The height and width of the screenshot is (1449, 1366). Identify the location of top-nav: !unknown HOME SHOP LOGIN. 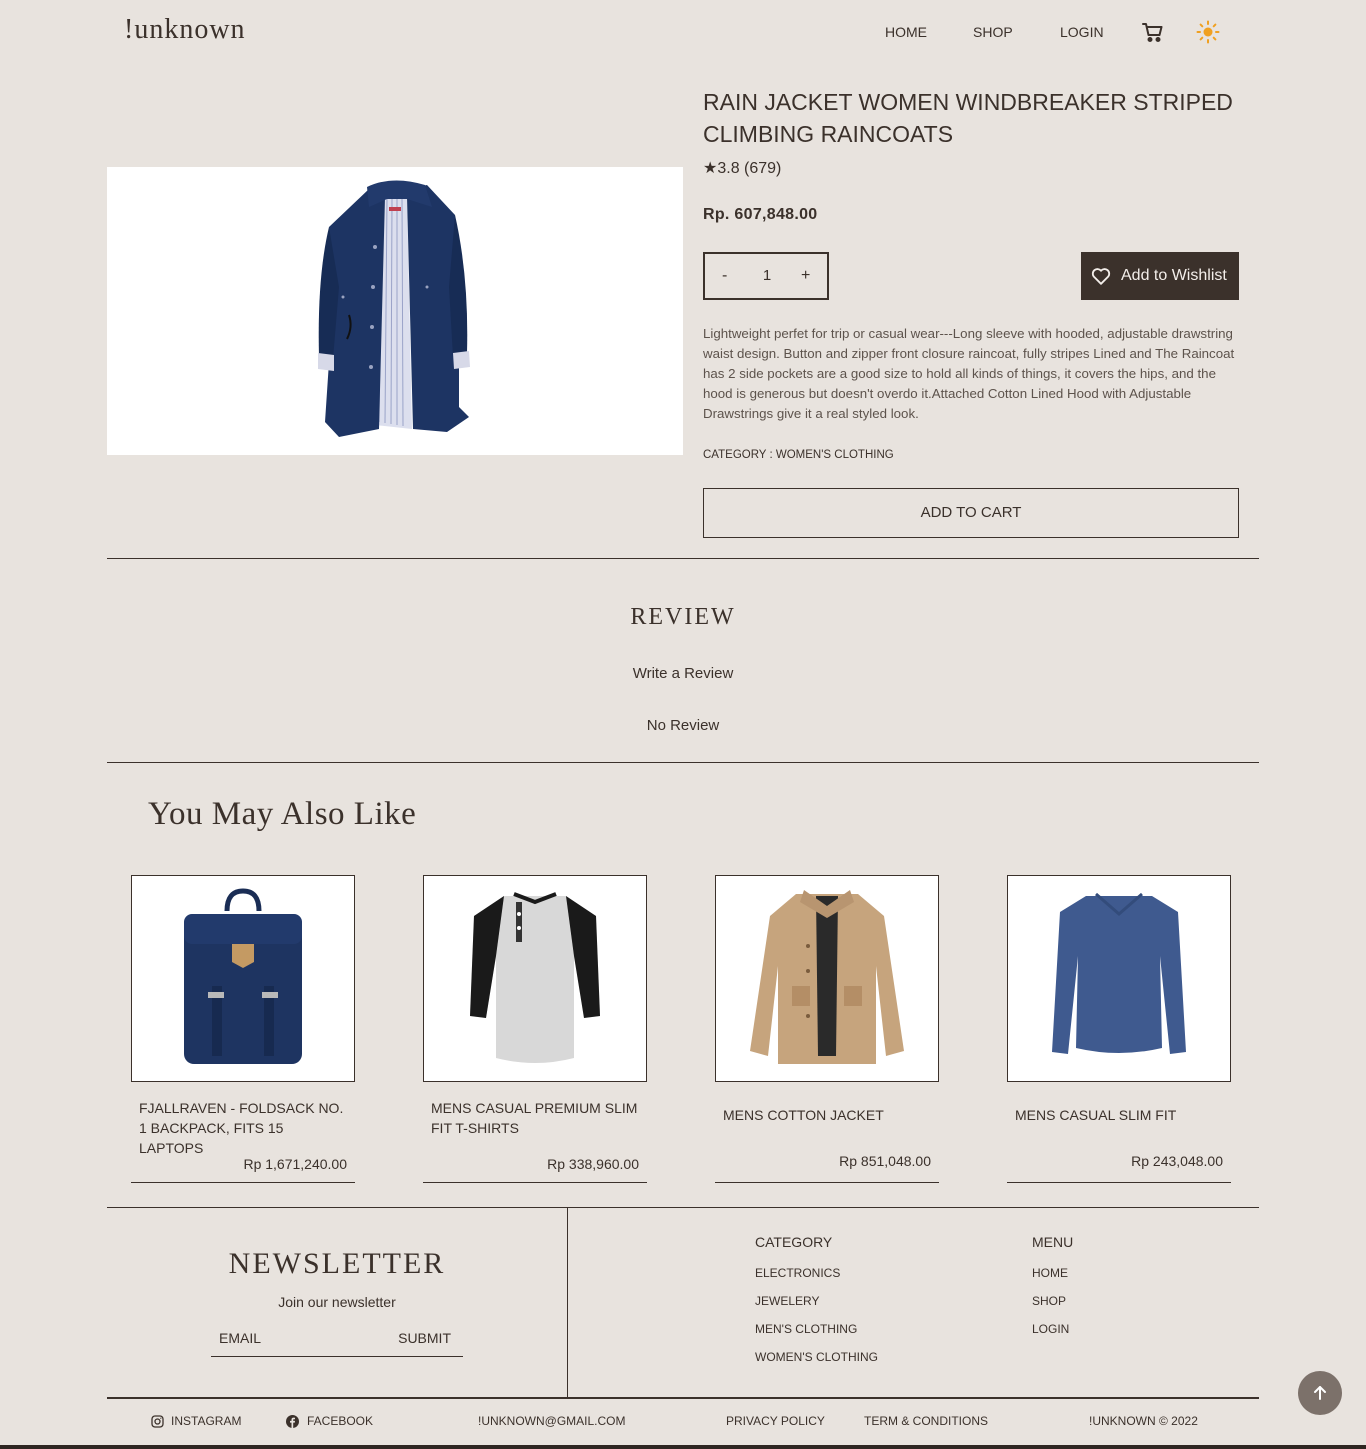
(683, 32).